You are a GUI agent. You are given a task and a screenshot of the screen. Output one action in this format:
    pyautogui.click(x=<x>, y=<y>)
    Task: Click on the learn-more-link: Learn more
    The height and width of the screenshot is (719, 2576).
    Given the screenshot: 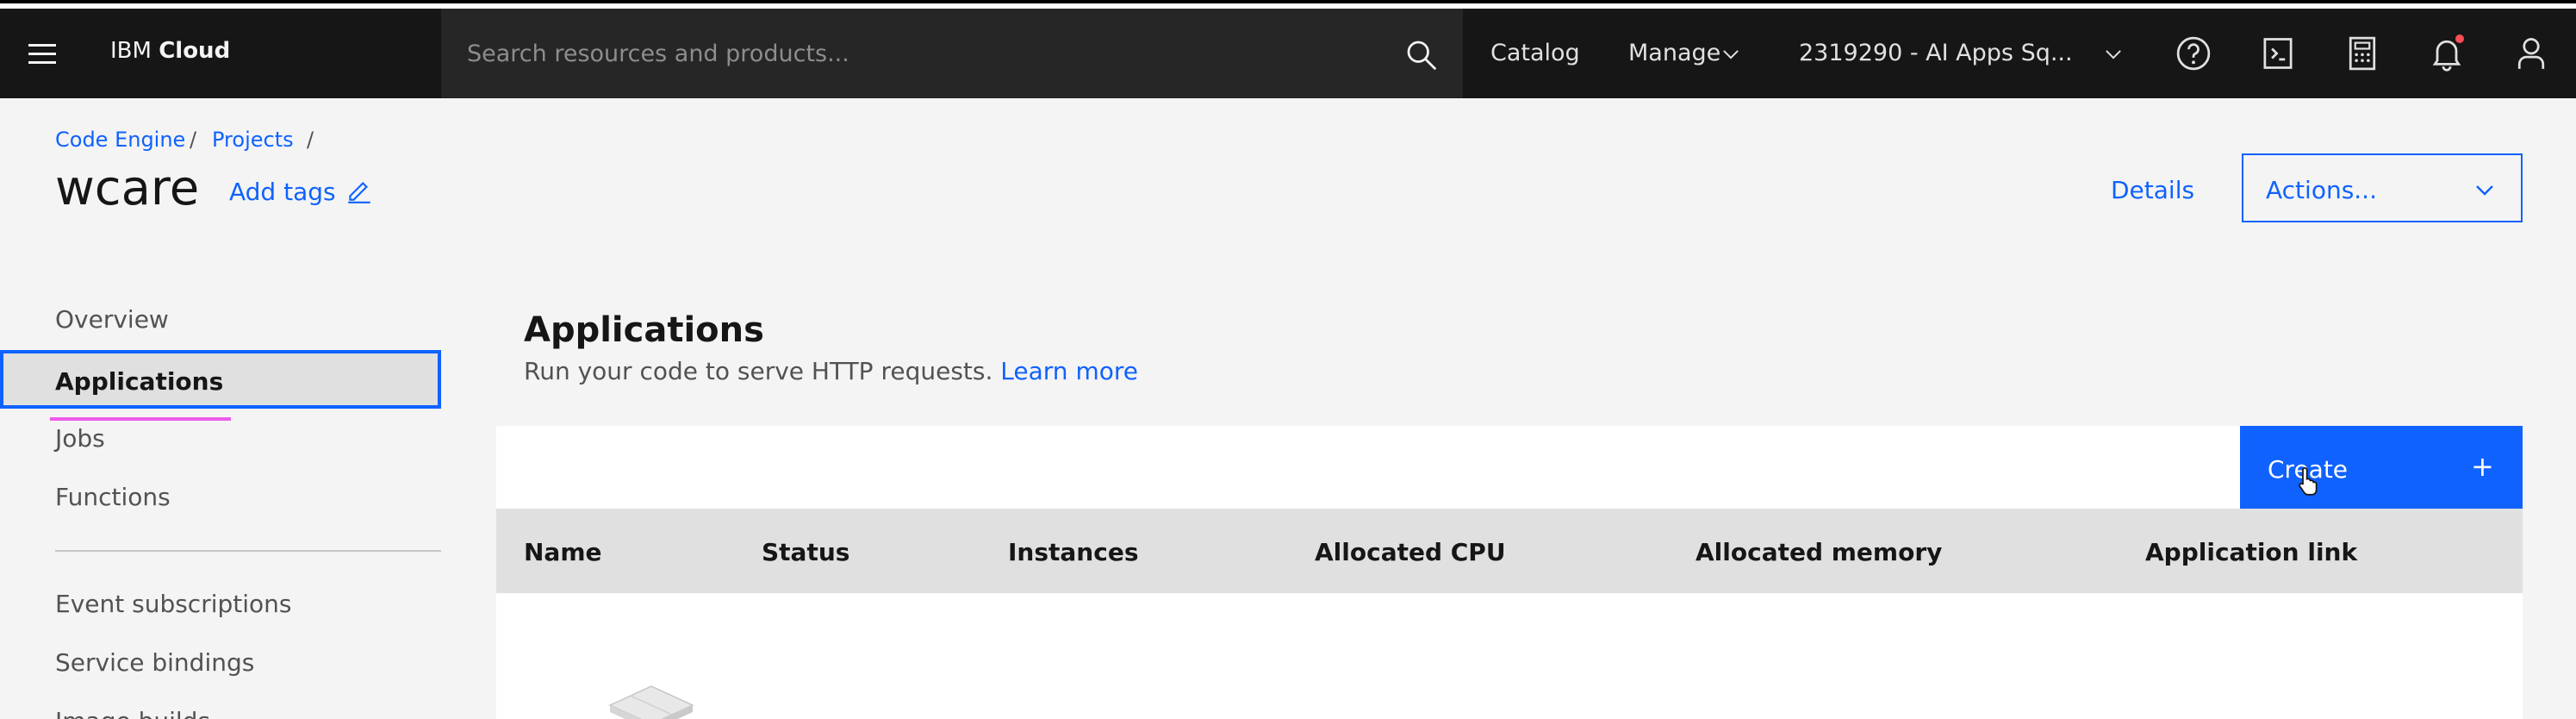 What is the action you would take?
    pyautogui.click(x=1069, y=371)
    